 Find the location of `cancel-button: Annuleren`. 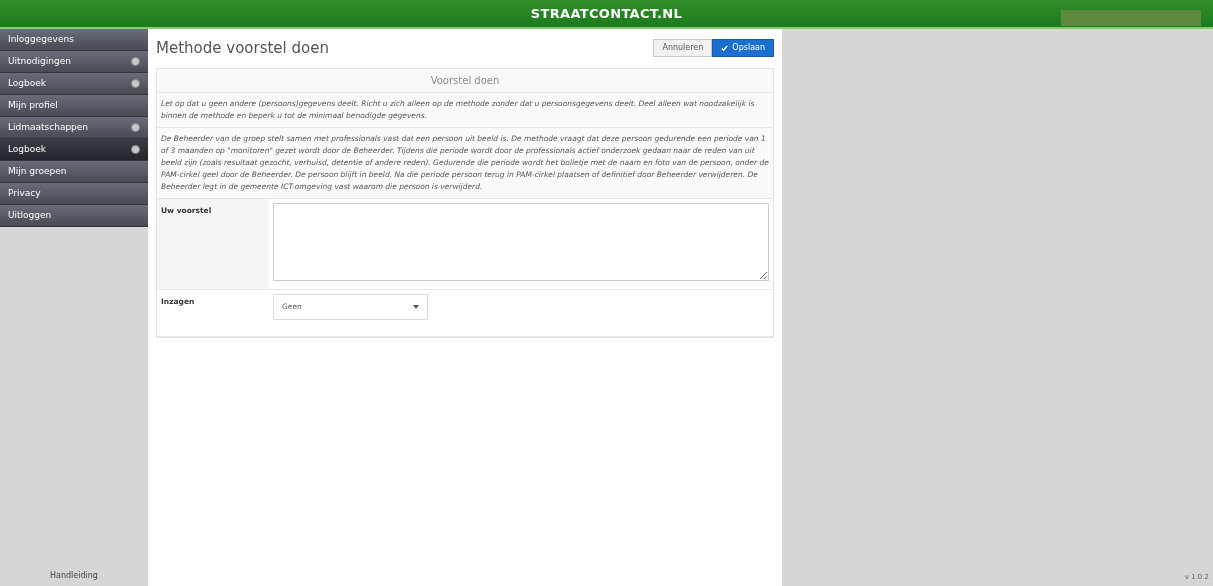

cancel-button: Annuleren is located at coordinates (683, 48).